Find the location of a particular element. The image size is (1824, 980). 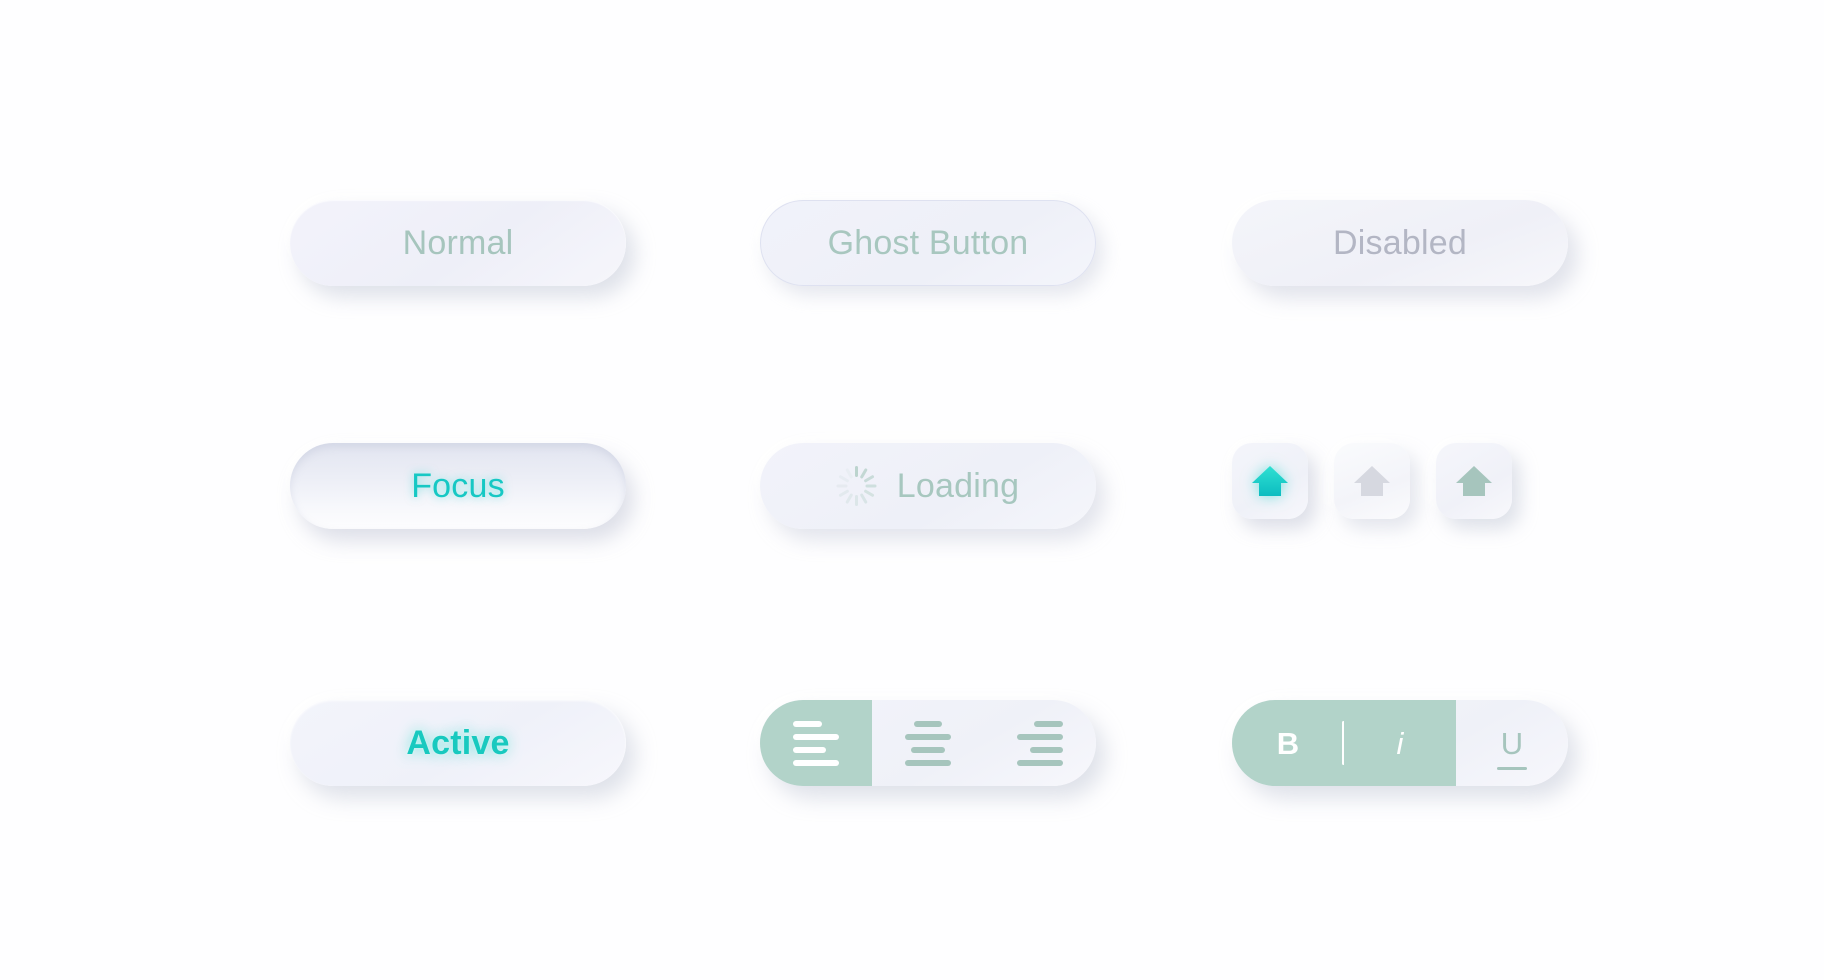

spinner-icon is located at coordinates (856, 486).